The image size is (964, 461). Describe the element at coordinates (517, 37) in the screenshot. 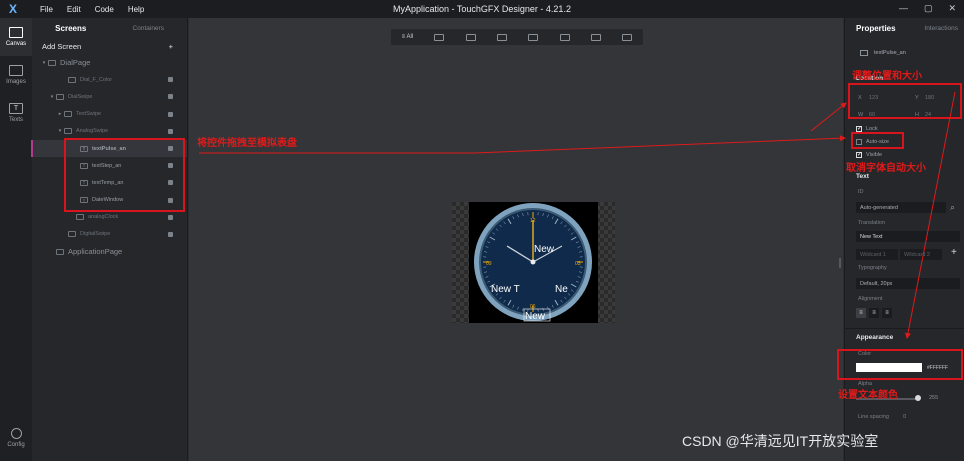

I see `widget-toolbar: ≡ All` at that location.